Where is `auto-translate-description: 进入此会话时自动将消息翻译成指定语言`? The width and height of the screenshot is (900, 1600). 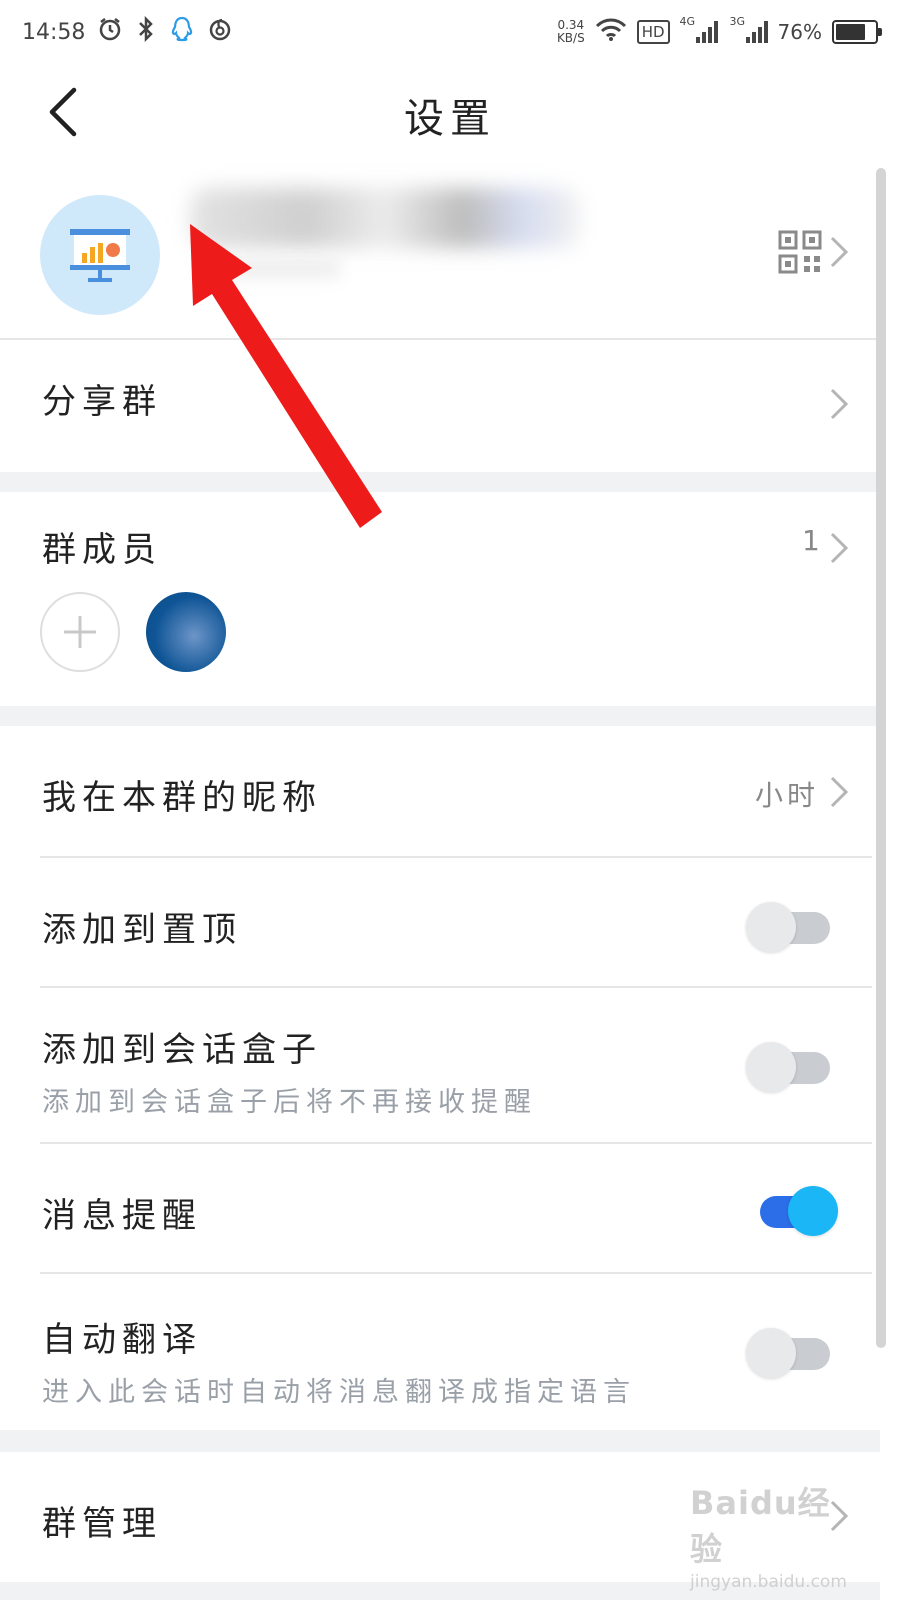
auto-translate-description: 进入此会话时自动将消息翻译成指定语言 is located at coordinates (339, 1392).